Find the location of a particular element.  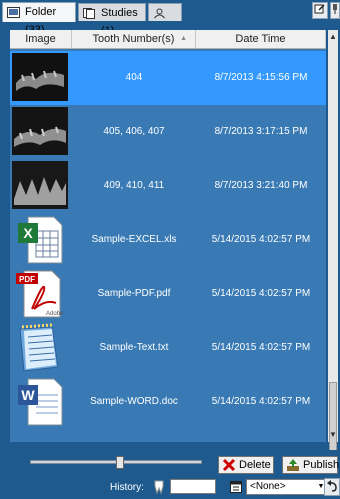

column-header-tooth-label: Tooth Number(s) is located at coordinates (133, 39).